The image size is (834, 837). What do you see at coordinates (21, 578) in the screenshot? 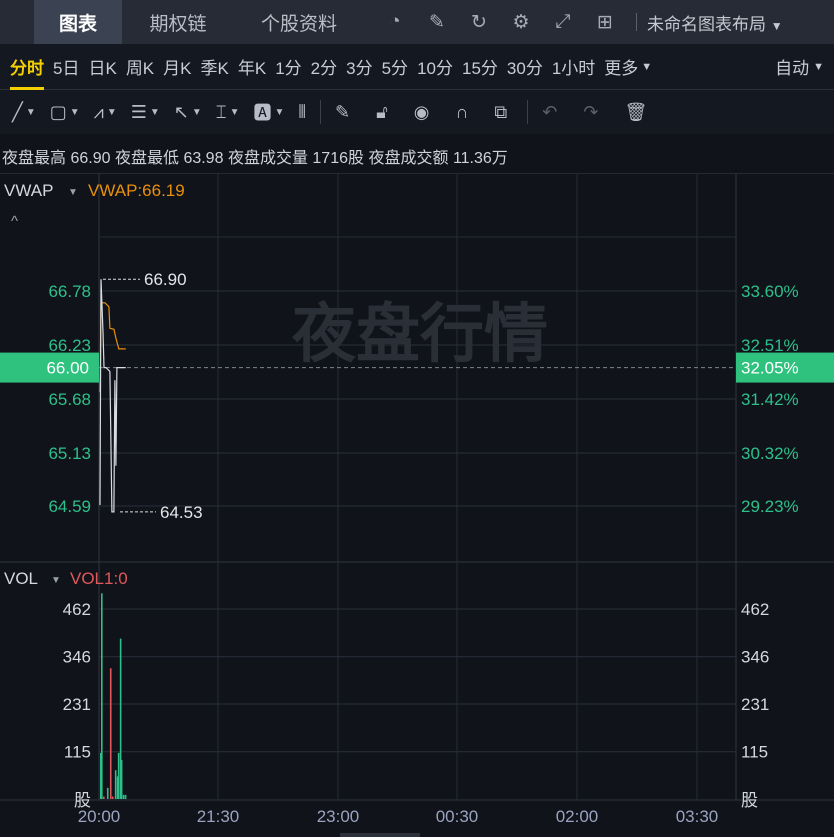
I see `vol-indicator-name: VOL` at bounding box center [21, 578].